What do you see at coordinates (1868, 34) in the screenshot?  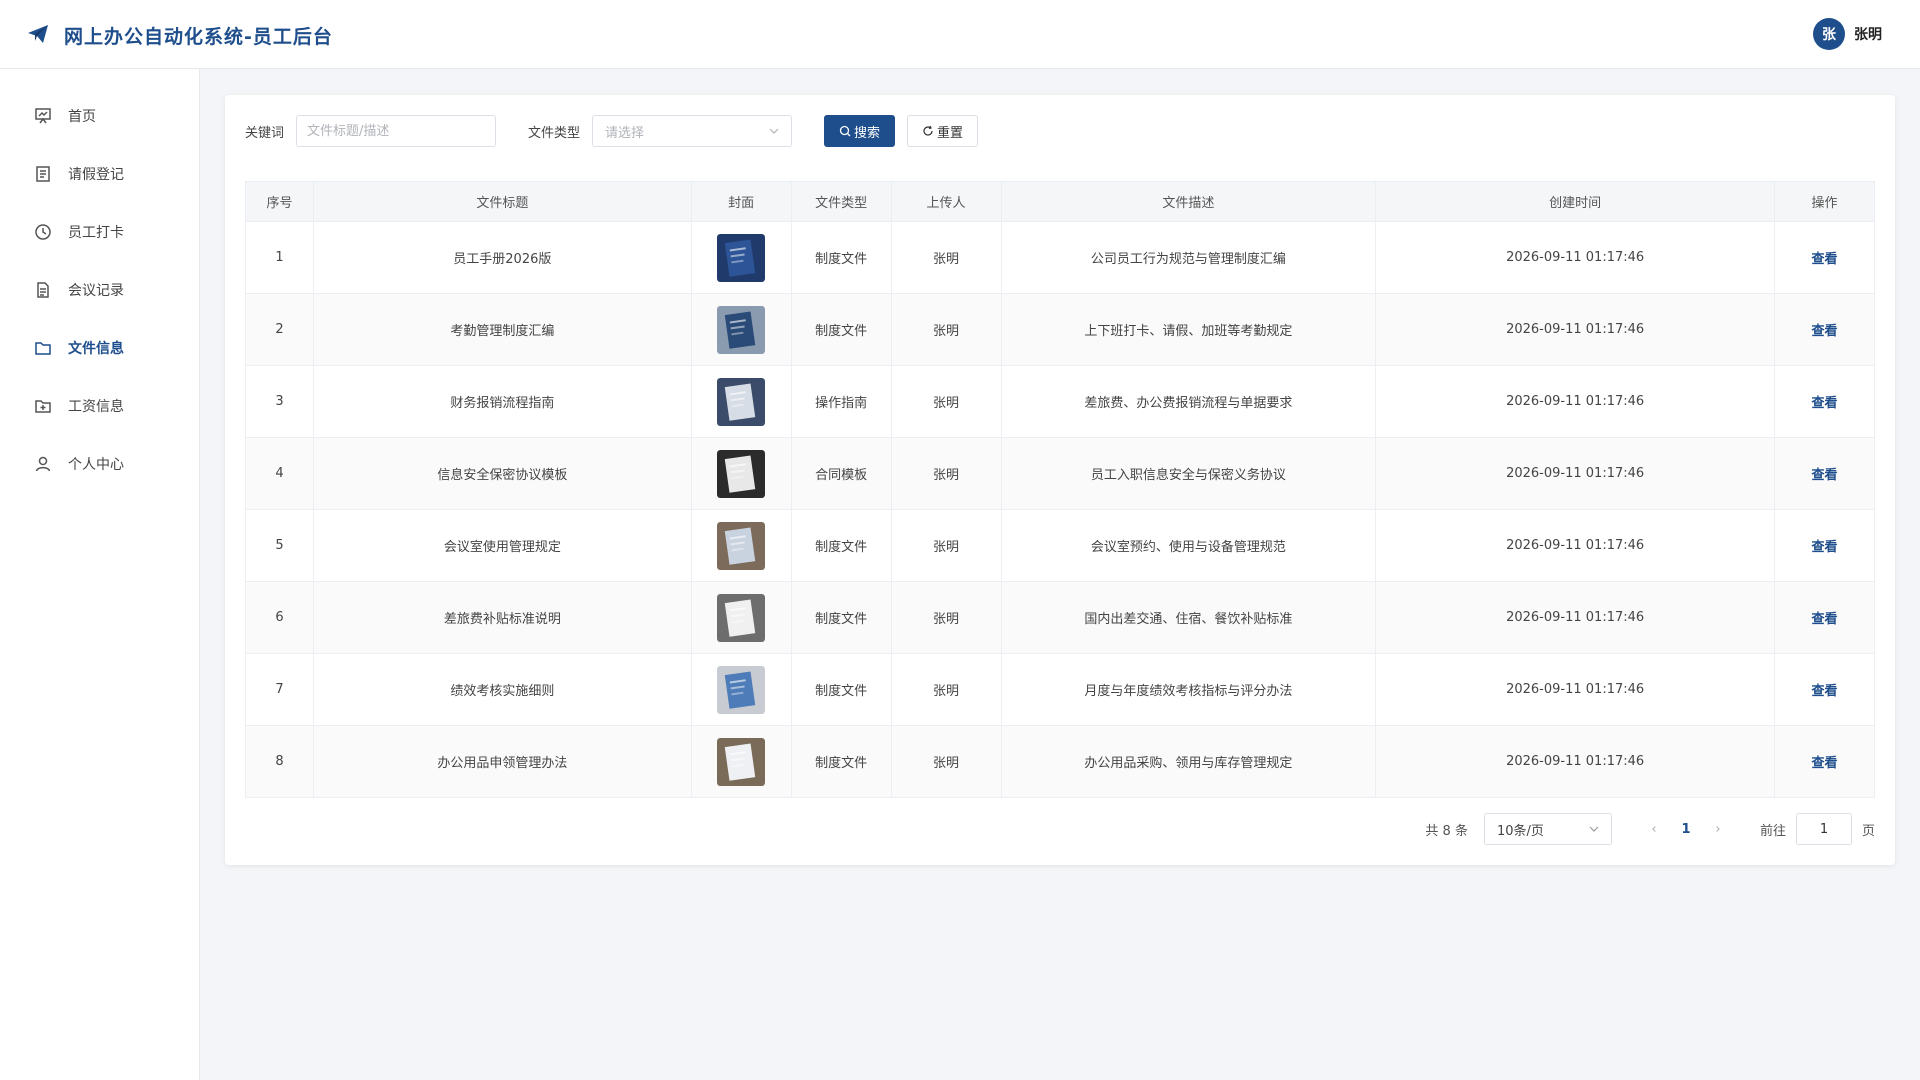 I see `username: 张明` at bounding box center [1868, 34].